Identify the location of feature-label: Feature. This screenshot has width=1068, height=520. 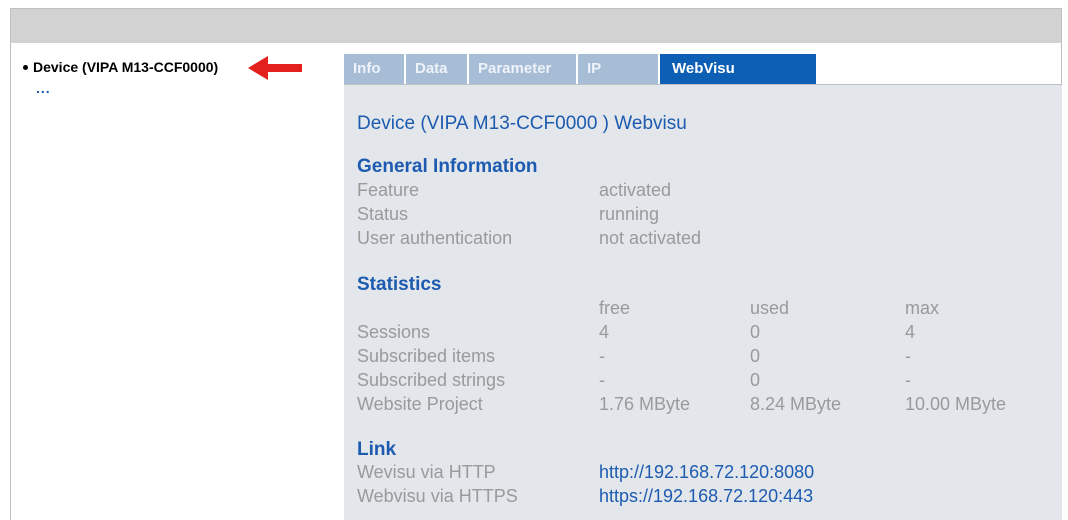
(388, 190).